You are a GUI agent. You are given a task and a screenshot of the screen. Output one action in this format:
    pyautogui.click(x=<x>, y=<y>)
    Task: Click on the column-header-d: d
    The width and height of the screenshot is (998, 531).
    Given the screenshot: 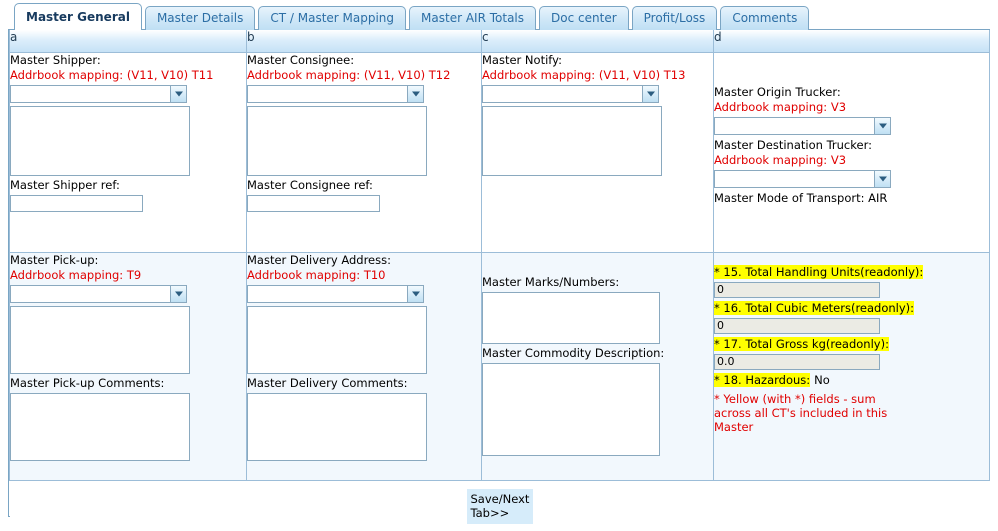 What is the action you would take?
    pyautogui.click(x=851, y=41)
    